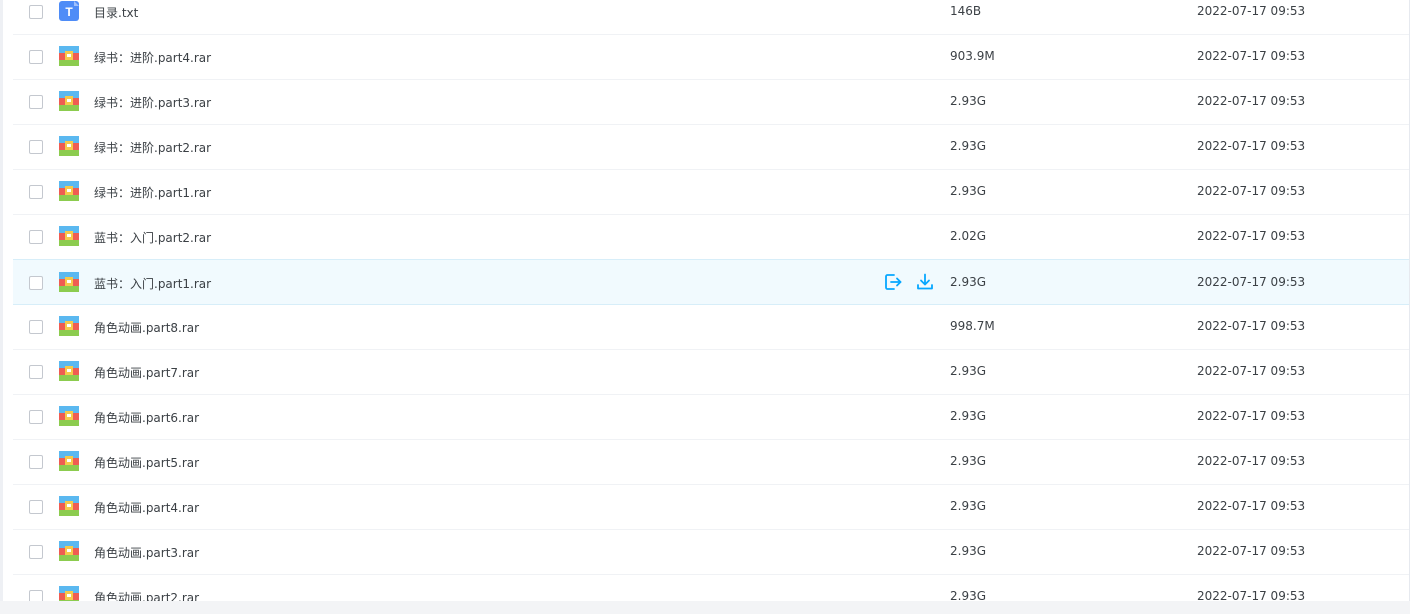 Image resolution: width=1410 pixels, height=614 pixels. What do you see at coordinates (711, 552) in the screenshot?
I see `file-row: 角色动画.part3.rar 2.93G 2022-07-17 09:53` at bounding box center [711, 552].